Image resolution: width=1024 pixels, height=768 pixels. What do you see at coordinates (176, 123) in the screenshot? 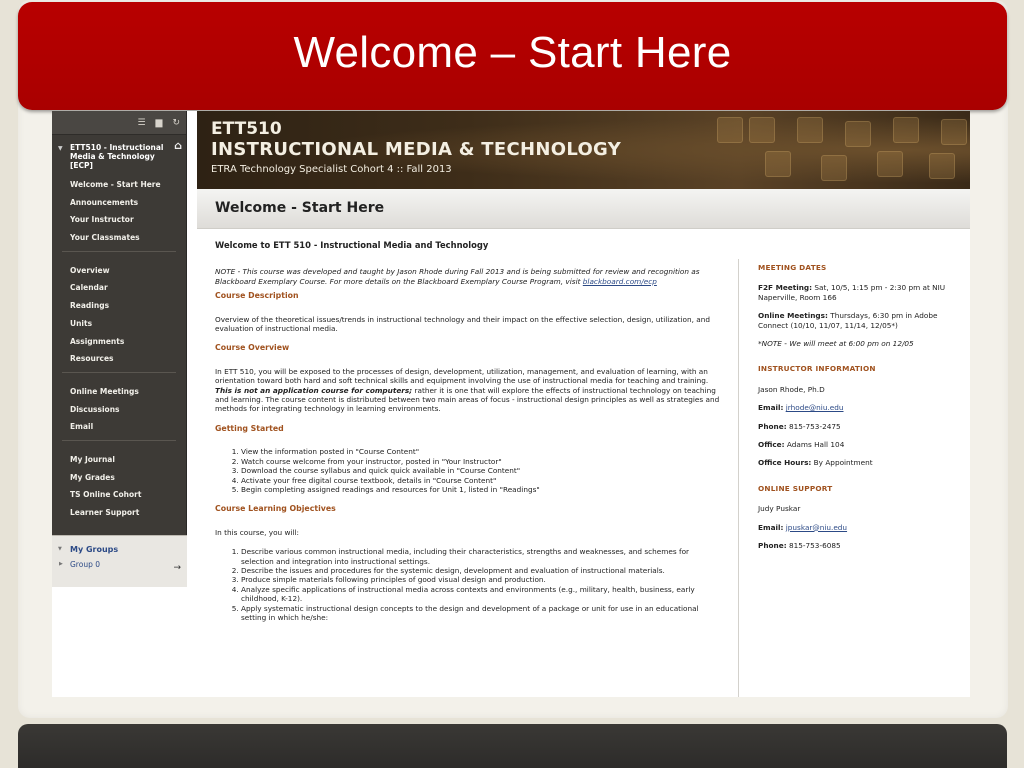
I see `refresh-icon: ↻` at bounding box center [176, 123].